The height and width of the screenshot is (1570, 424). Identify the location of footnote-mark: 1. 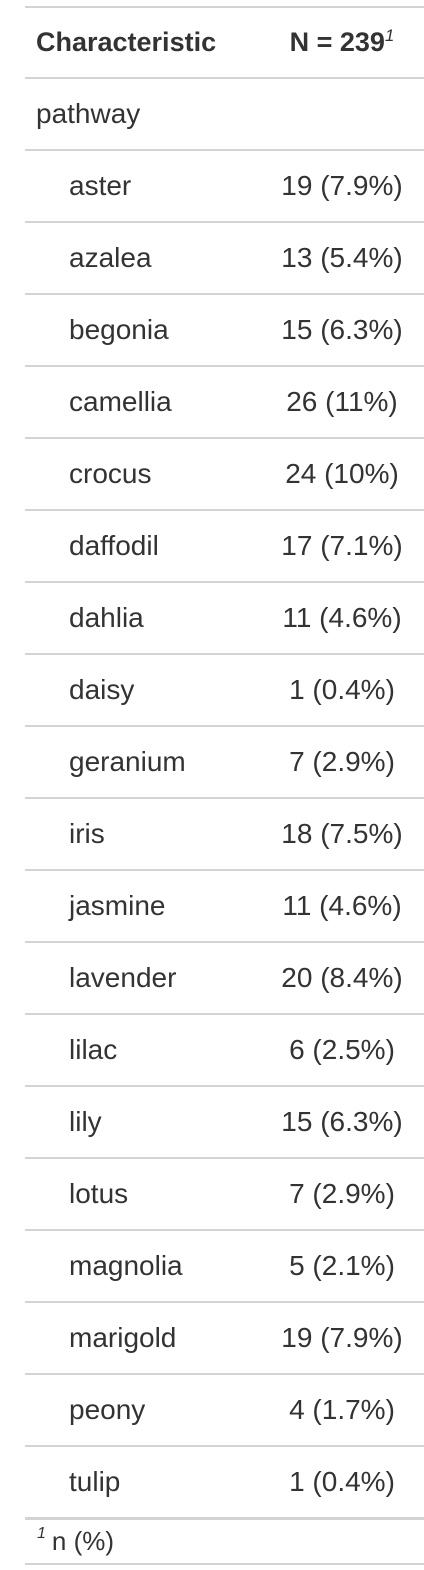
(41, 1533).